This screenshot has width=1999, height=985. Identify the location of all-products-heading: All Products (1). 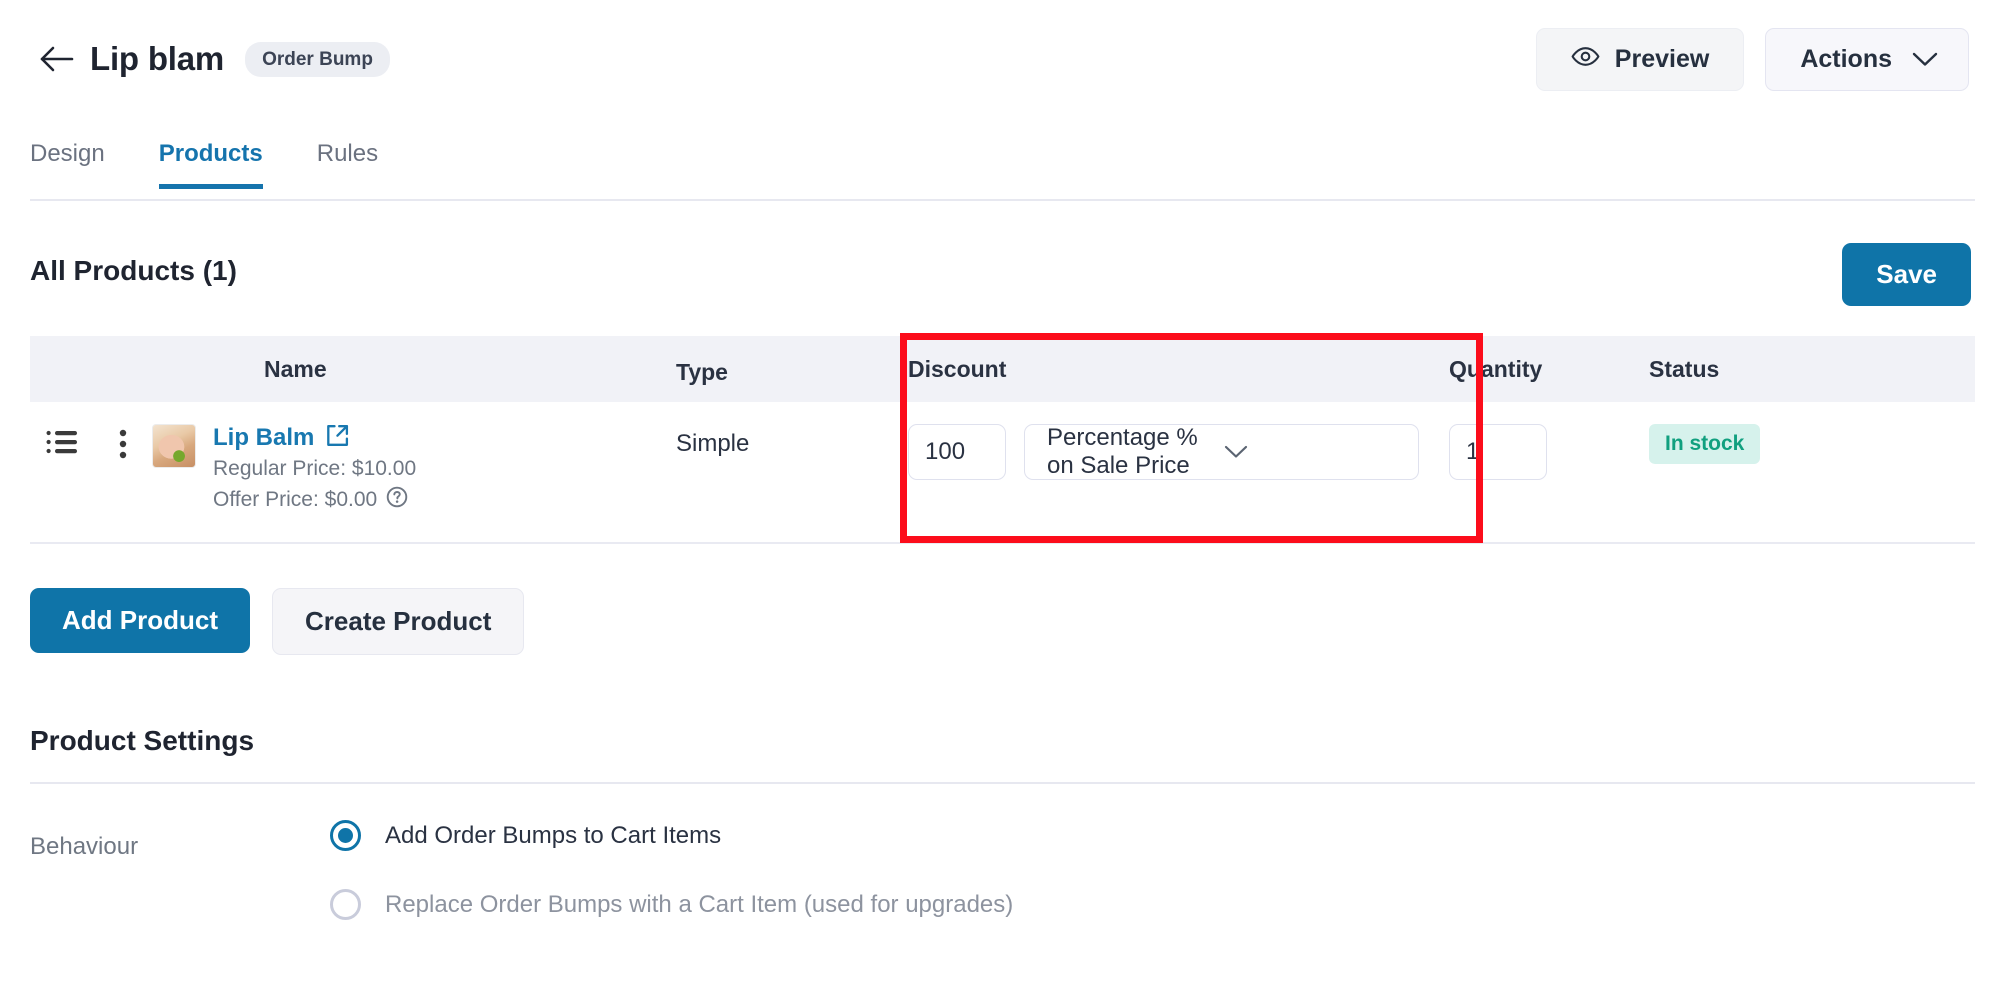
(133, 270).